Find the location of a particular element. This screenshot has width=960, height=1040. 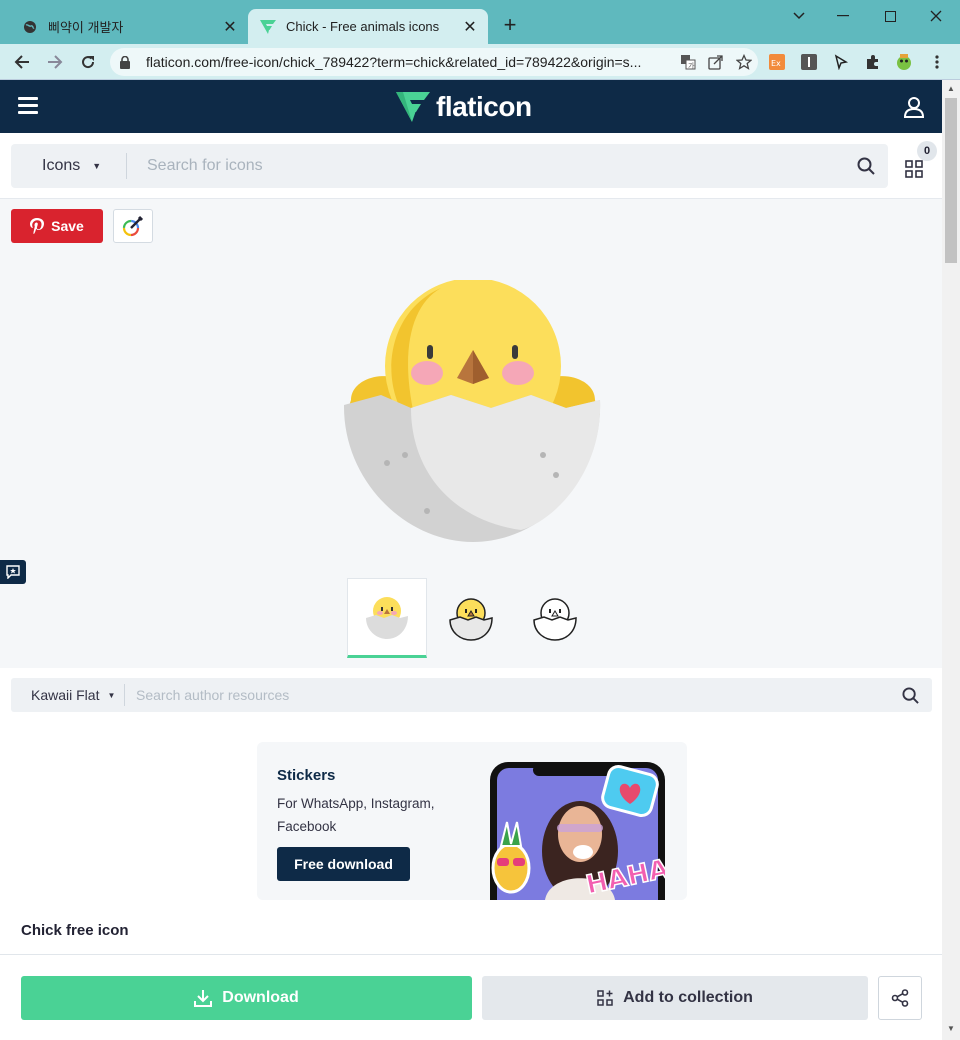

style-label: Kawaii Flat is located at coordinates (65, 695).